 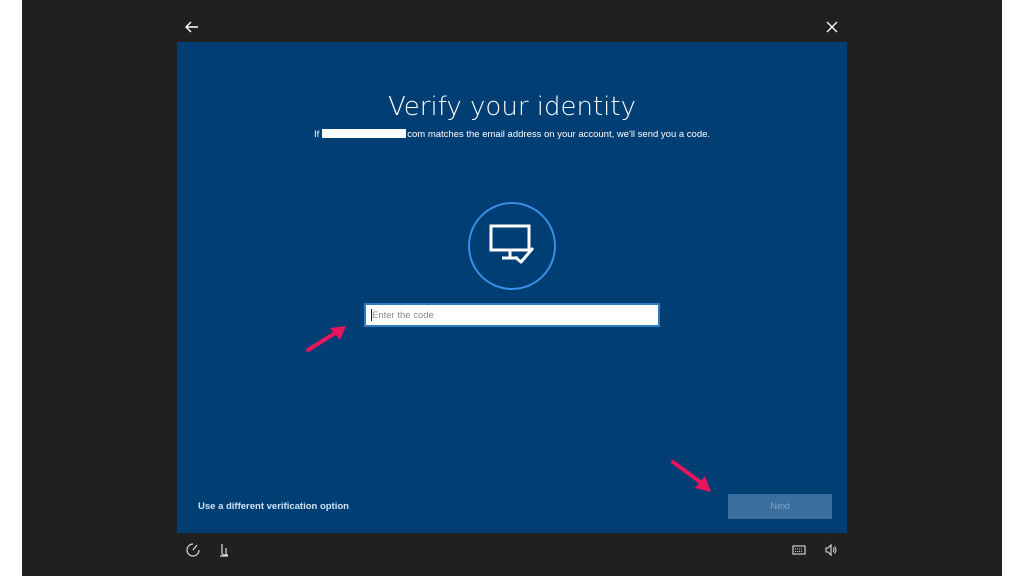 What do you see at coordinates (316, 134) in the screenshot?
I see `subtitle-prefix: If` at bounding box center [316, 134].